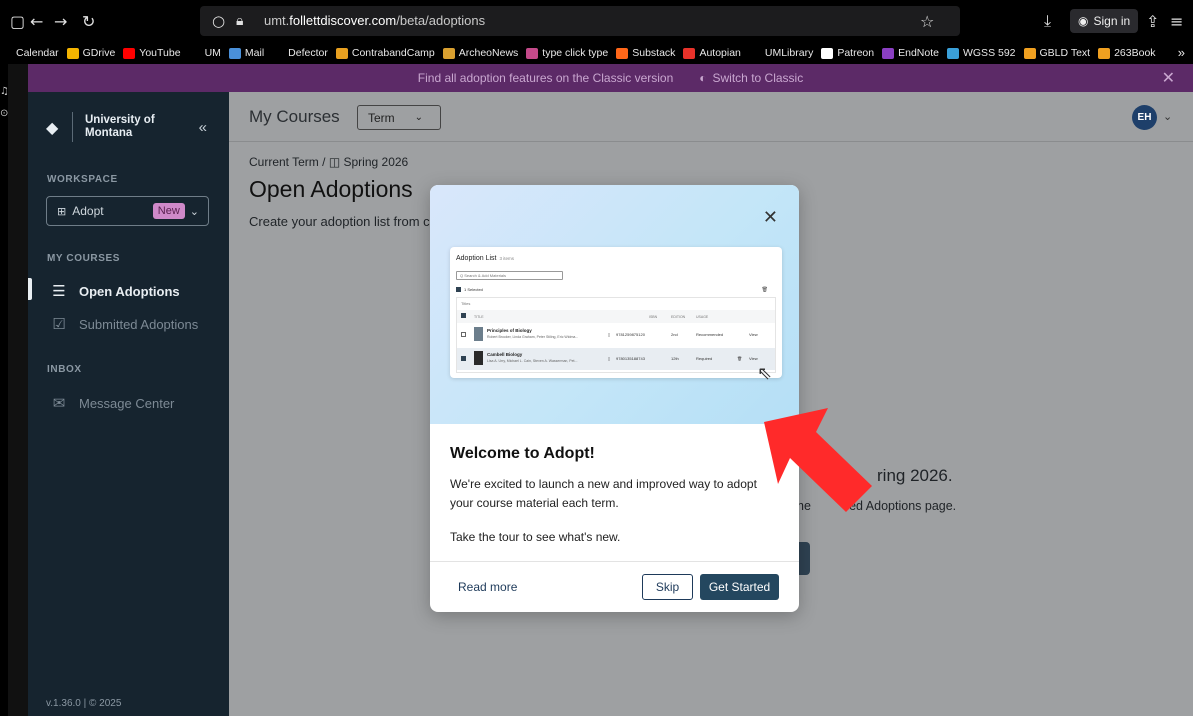 This screenshot has height=716, width=1193. I want to click on forward-arrow-icon: →, so click(60, 21).